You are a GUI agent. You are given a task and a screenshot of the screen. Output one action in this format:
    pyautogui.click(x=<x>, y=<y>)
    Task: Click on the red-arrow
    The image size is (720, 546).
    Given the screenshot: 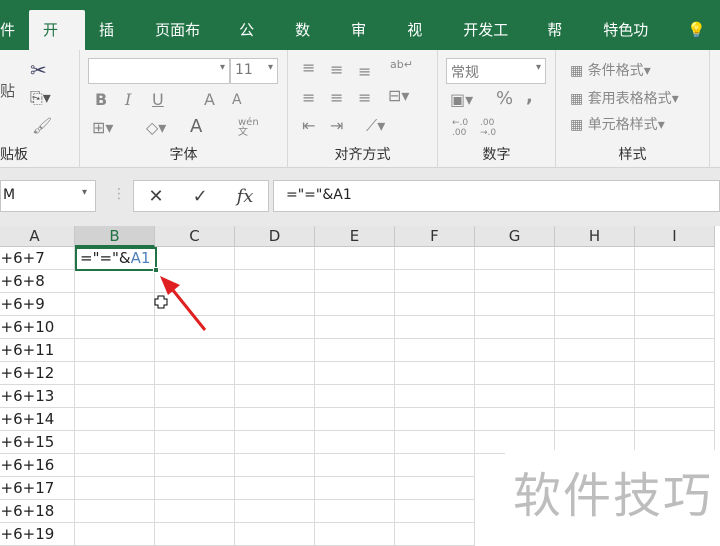 What is the action you would take?
    pyautogui.click(x=188, y=309)
    